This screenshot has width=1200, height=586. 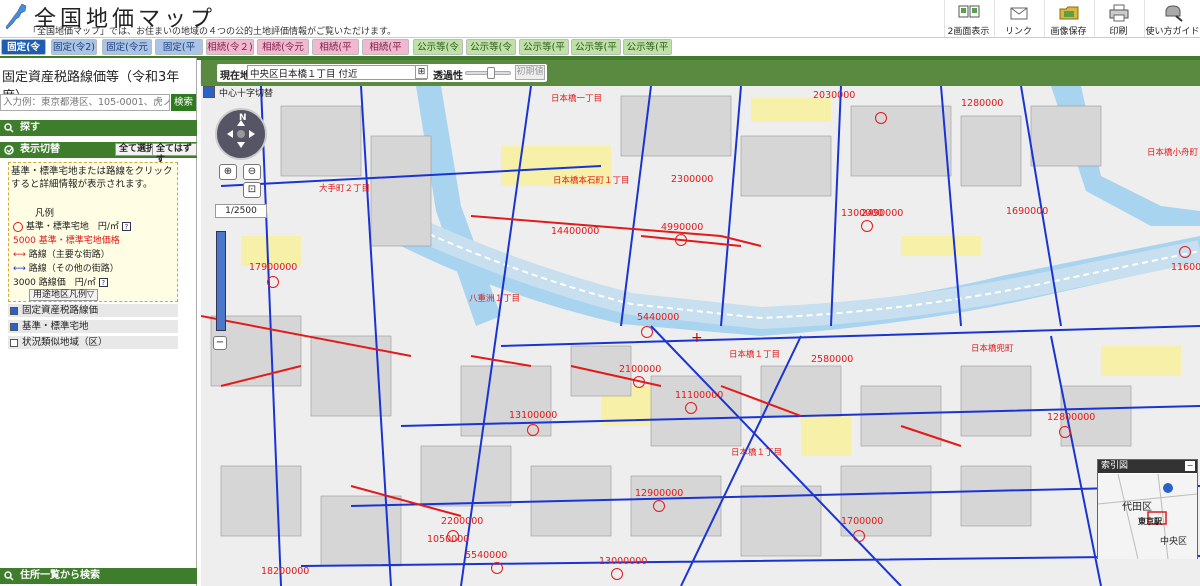 What do you see at coordinates (448, 539) in the screenshot?
I see `price-label: 1050000` at bounding box center [448, 539].